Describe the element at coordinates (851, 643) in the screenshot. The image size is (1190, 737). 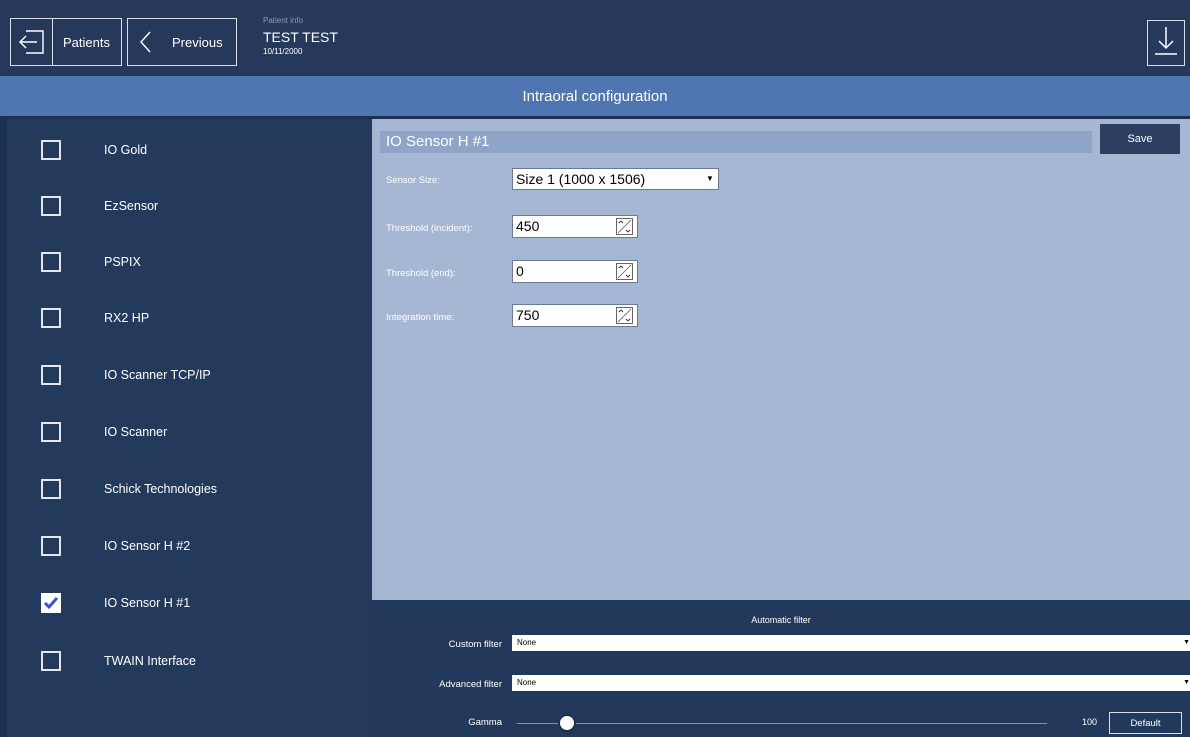
I see `custom-filter-select: None ▼` at that location.